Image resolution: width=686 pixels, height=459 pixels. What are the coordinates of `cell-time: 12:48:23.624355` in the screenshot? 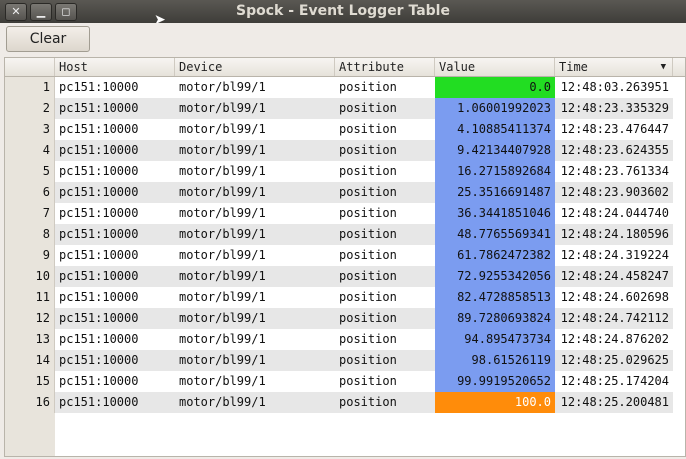 It's located at (614, 150).